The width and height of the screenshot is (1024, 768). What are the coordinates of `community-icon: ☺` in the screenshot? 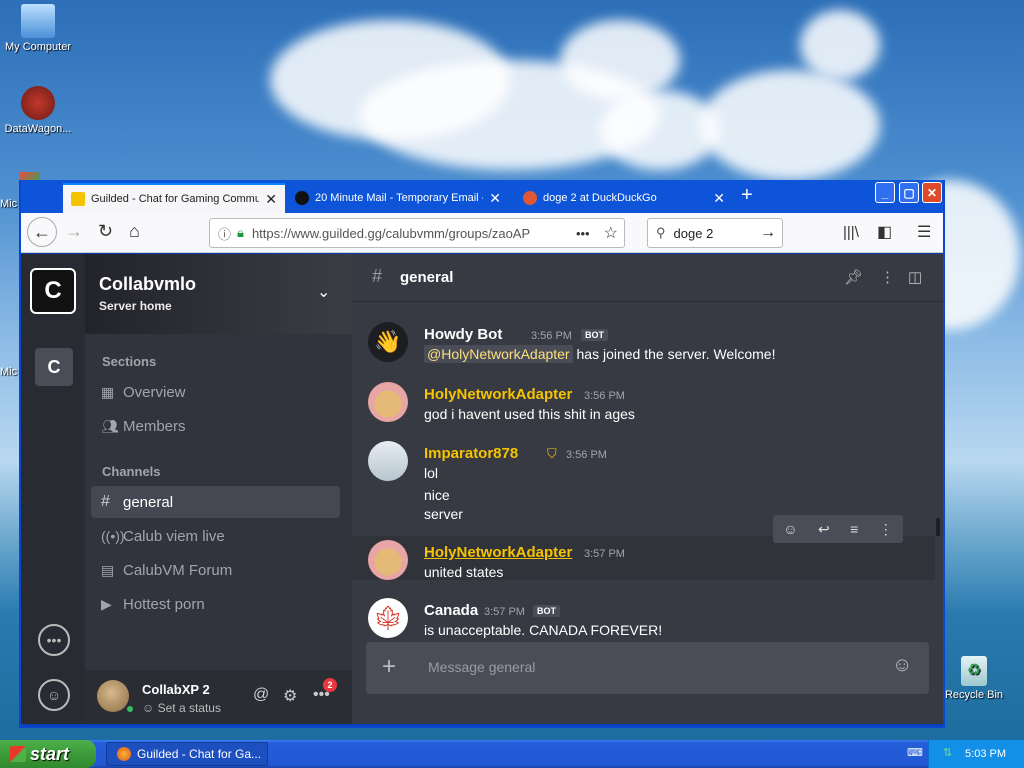 It's located at (54, 695).